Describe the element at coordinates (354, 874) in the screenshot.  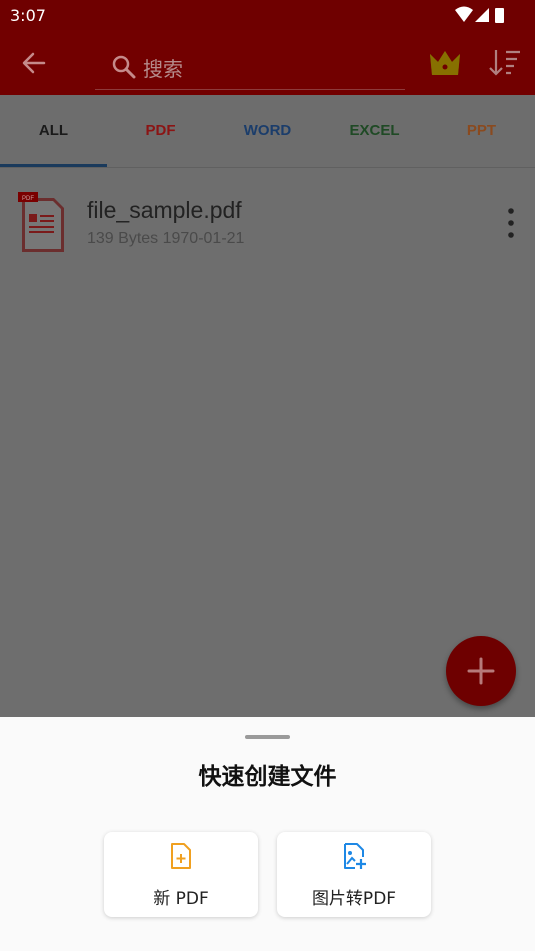
I see `image-to-pdf-button: 图片转PDF` at that location.